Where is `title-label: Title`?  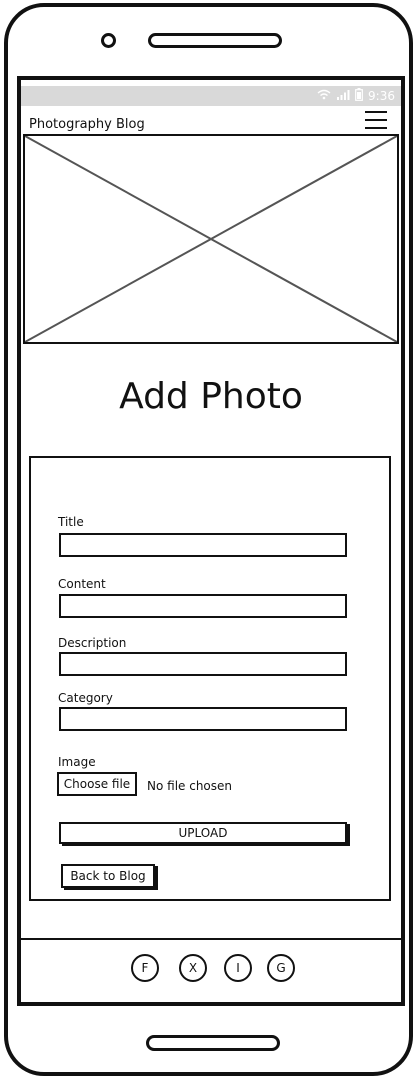 title-label: Title is located at coordinates (71, 522).